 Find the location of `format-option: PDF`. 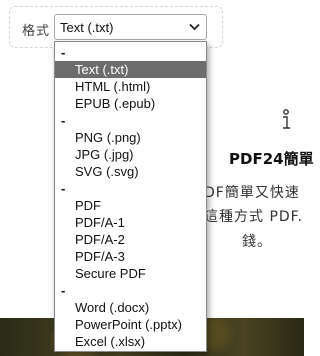

format-option: PDF is located at coordinates (130, 205).